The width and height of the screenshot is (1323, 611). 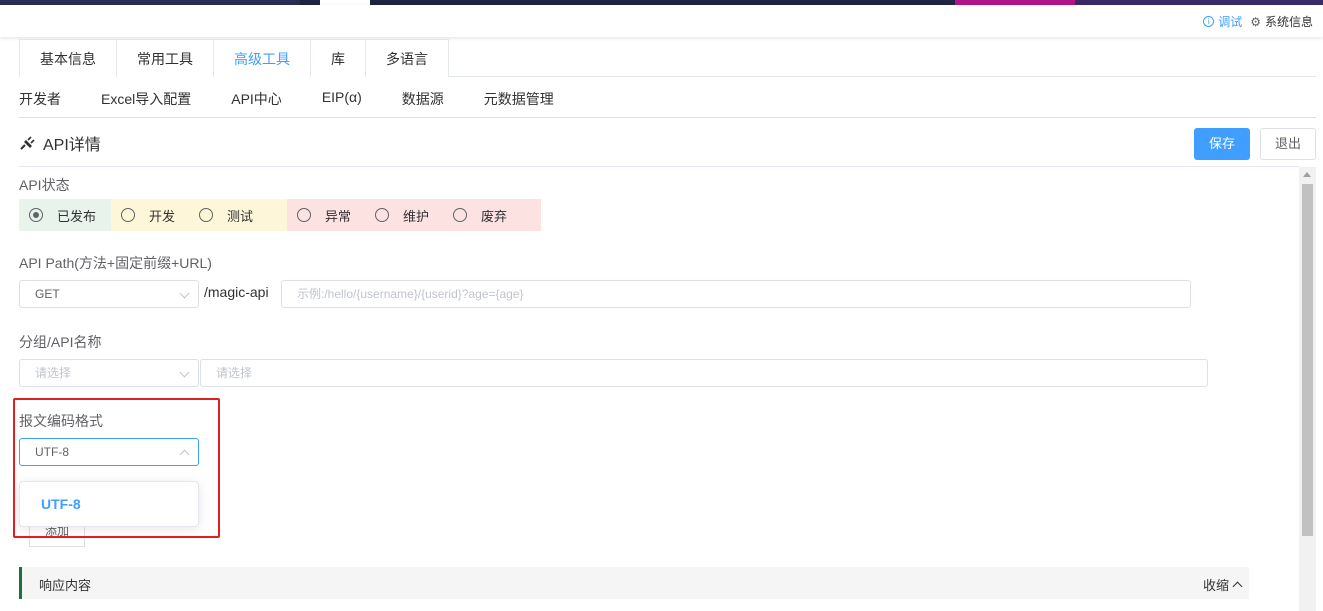 I want to click on highlight-annotation, so click(x=116, y=468).